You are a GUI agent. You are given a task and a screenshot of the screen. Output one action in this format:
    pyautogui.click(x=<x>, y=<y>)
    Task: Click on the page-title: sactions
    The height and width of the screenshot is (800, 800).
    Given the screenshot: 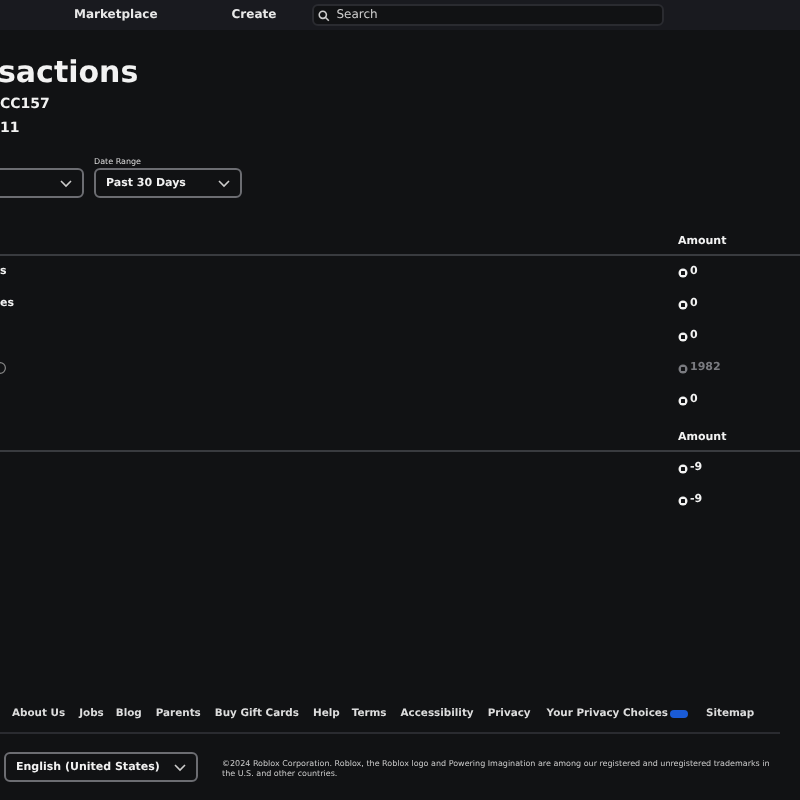 What is the action you would take?
    pyautogui.click(x=70, y=72)
    